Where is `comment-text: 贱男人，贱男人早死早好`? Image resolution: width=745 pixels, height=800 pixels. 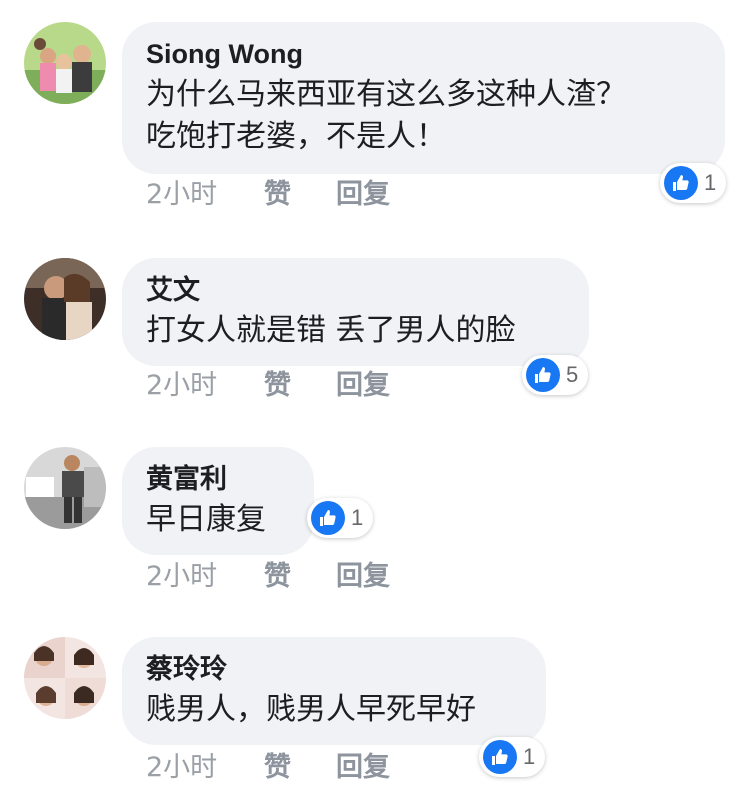 comment-text: 贱男人，贱男人早死早好 is located at coordinates (334, 710).